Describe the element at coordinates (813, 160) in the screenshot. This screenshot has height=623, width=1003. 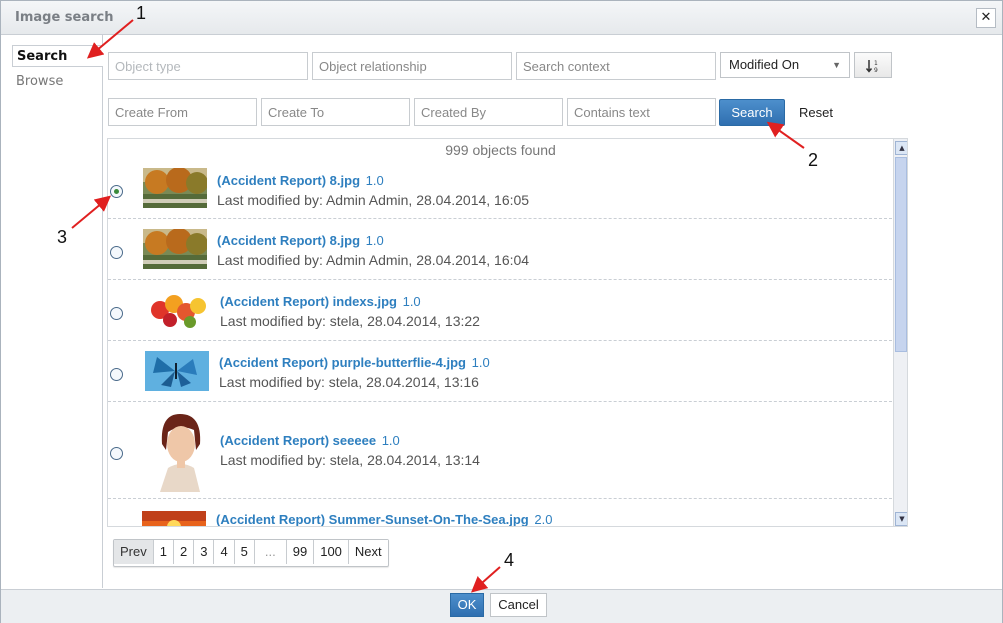
I see `annotation-label-2: 2` at that location.